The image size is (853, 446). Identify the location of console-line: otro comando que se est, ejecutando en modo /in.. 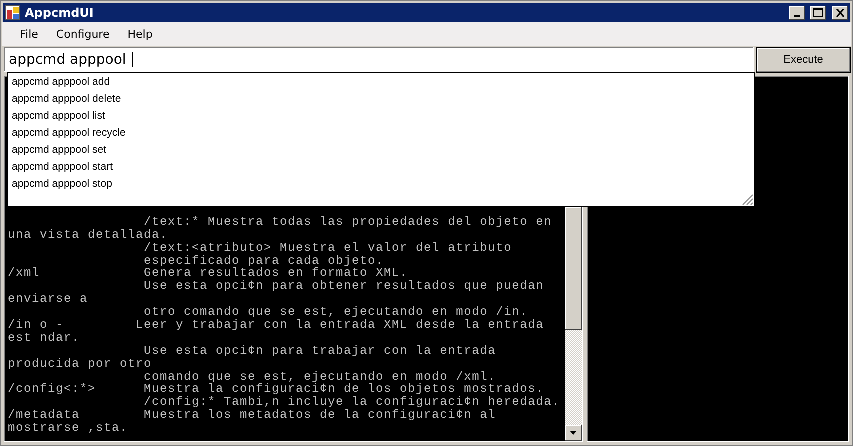
(335, 312).